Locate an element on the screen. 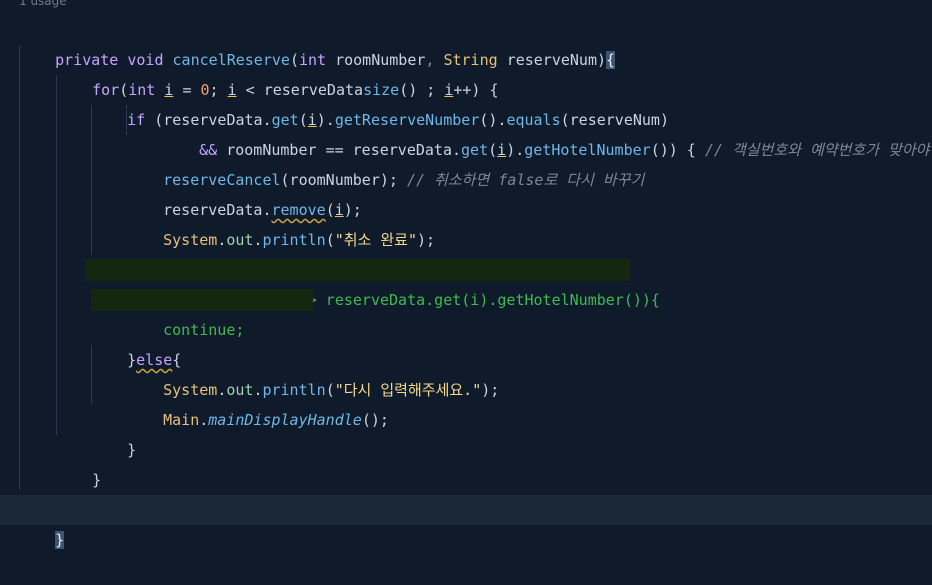 This screenshot has width=932, height=585. paren: ) is located at coordinates (602, 60).